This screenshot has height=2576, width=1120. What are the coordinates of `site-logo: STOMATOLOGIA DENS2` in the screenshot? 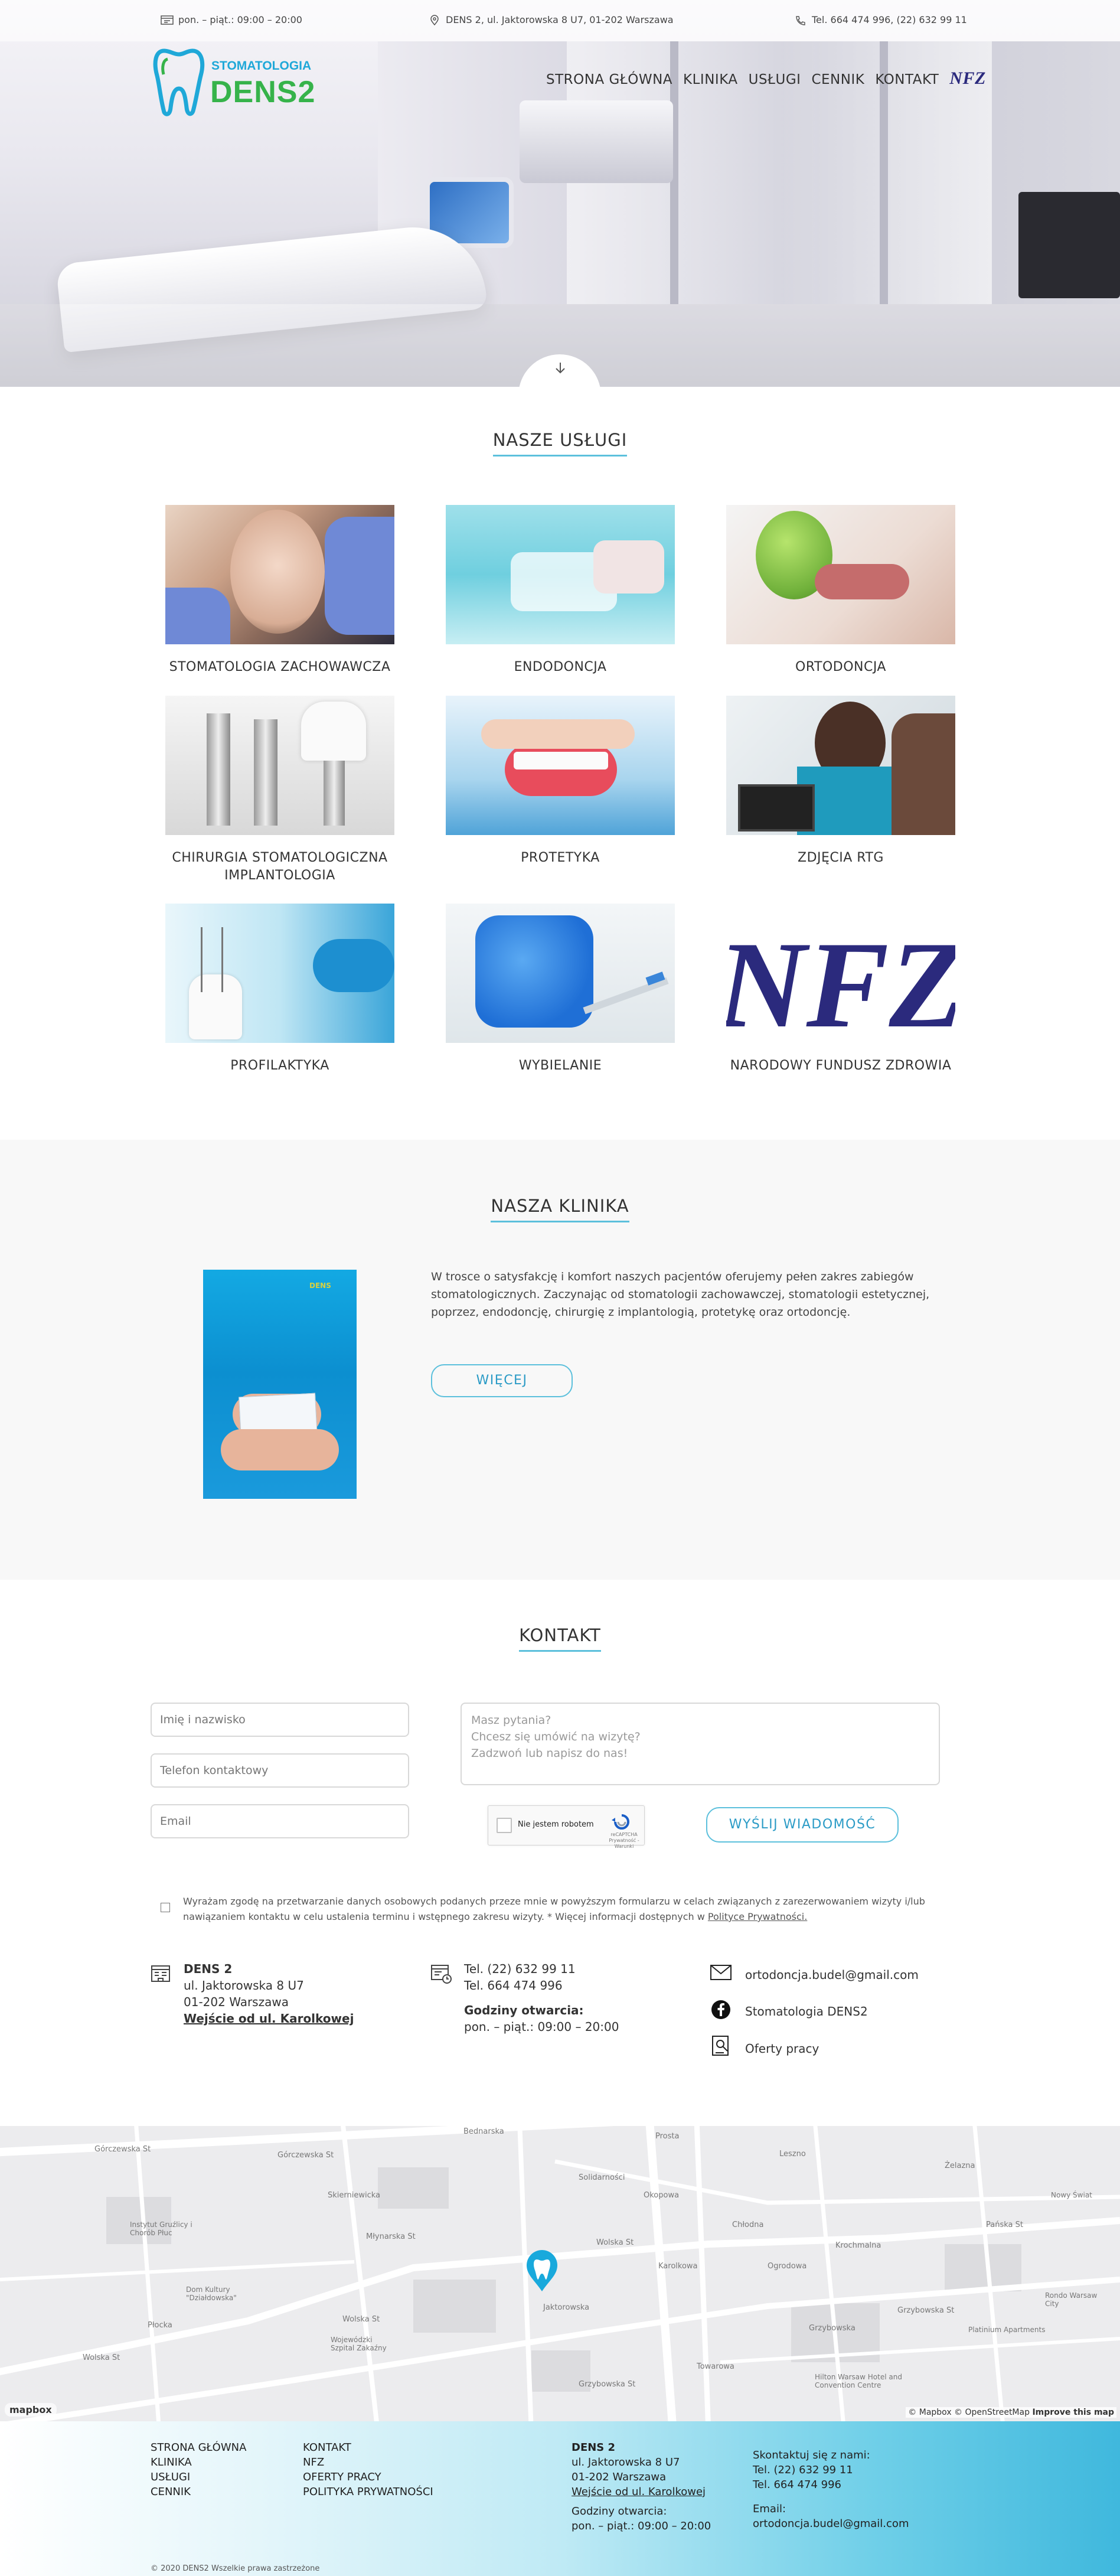 It's located at (234, 82).